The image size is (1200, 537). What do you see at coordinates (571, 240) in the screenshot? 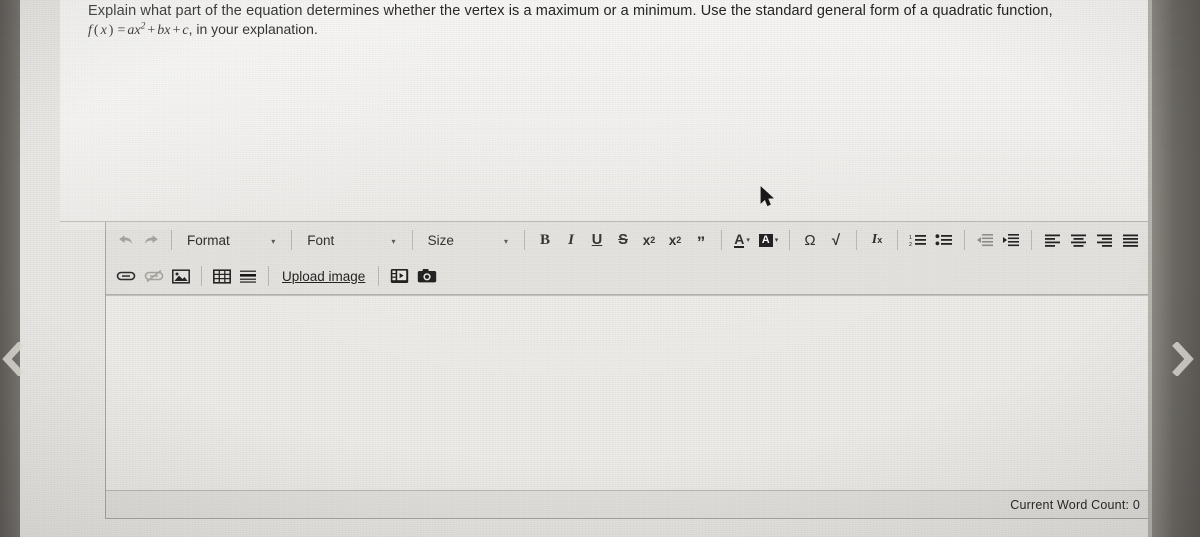
I see `italic-button: I` at bounding box center [571, 240].